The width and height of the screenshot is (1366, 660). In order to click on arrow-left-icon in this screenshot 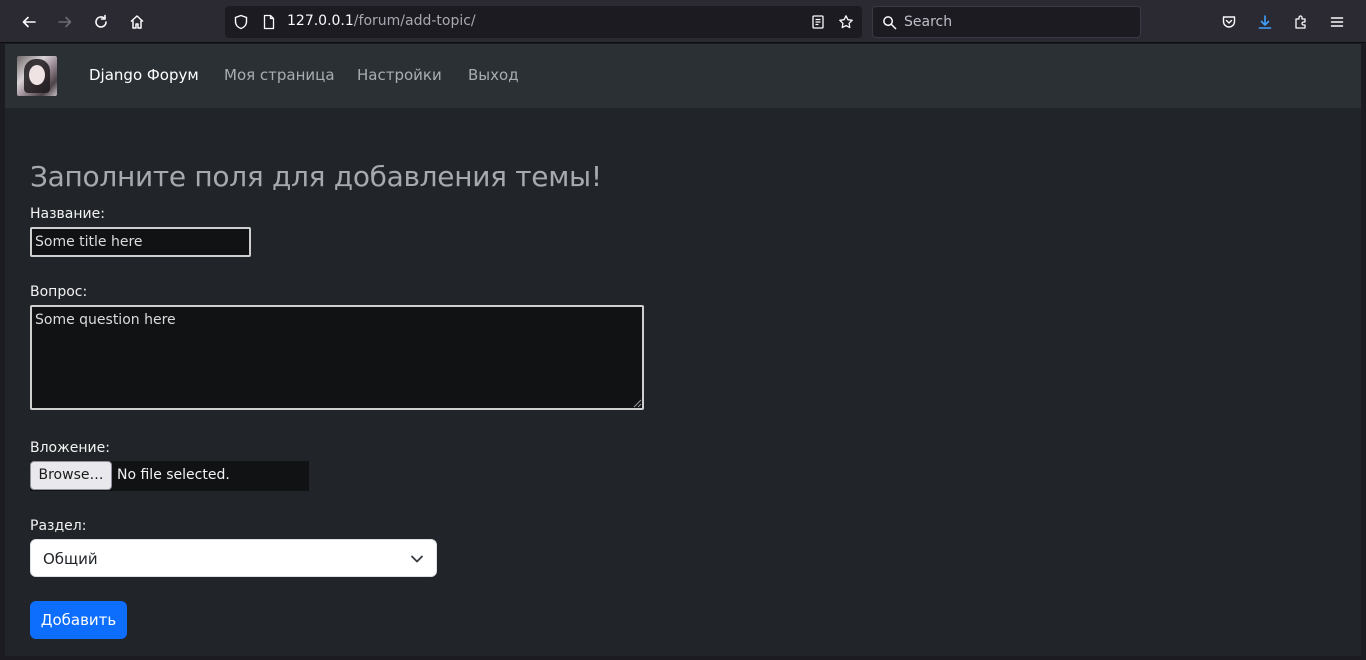, I will do `click(29, 22)`.